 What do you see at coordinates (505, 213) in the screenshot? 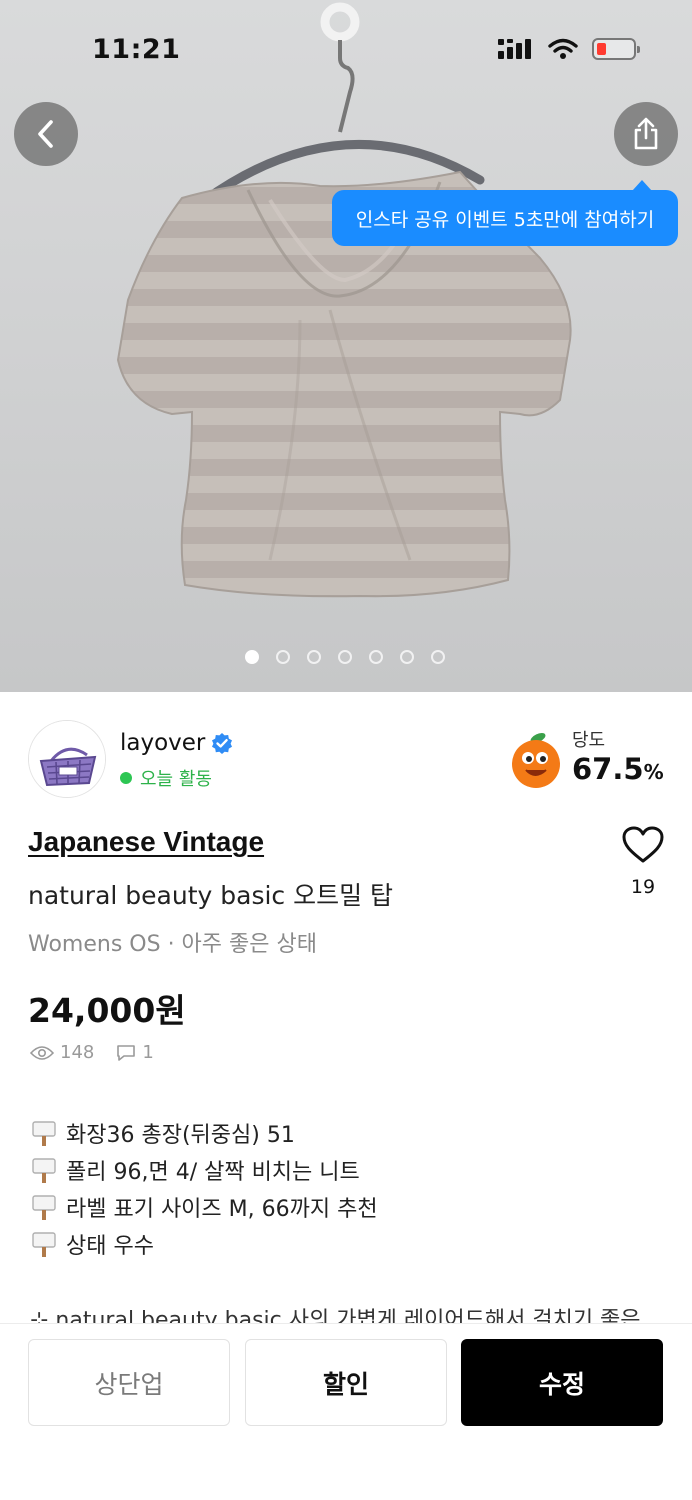
I see `share-event-tooltip: 인스타 공유 이벤트 5초만에 참여하기` at bounding box center [505, 213].